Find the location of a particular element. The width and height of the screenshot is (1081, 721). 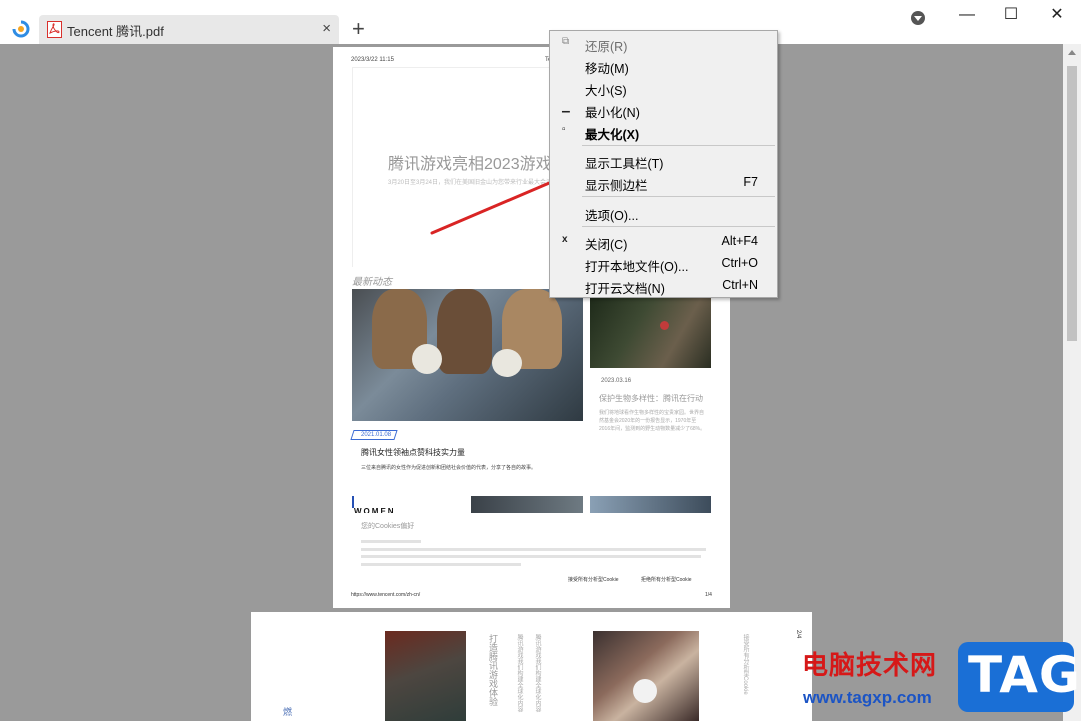

close-icon: x is located at coordinates (565, 239).